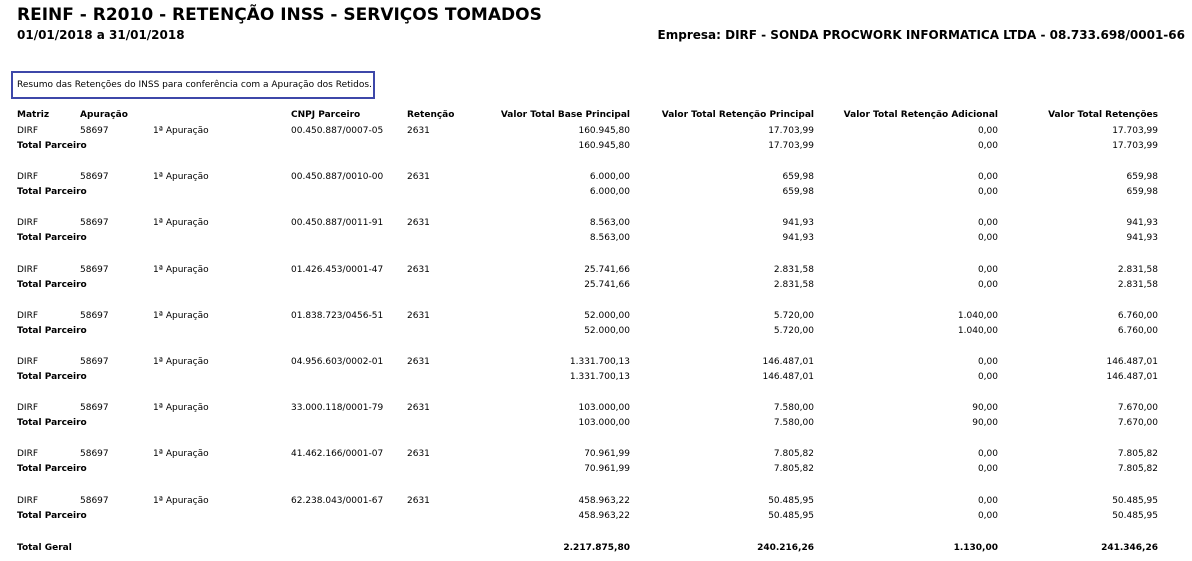 This screenshot has width=1192, height=561. Describe the element at coordinates (791, 146) in the screenshot. I see `subtotal-ret-principal: 17.703,99` at that location.